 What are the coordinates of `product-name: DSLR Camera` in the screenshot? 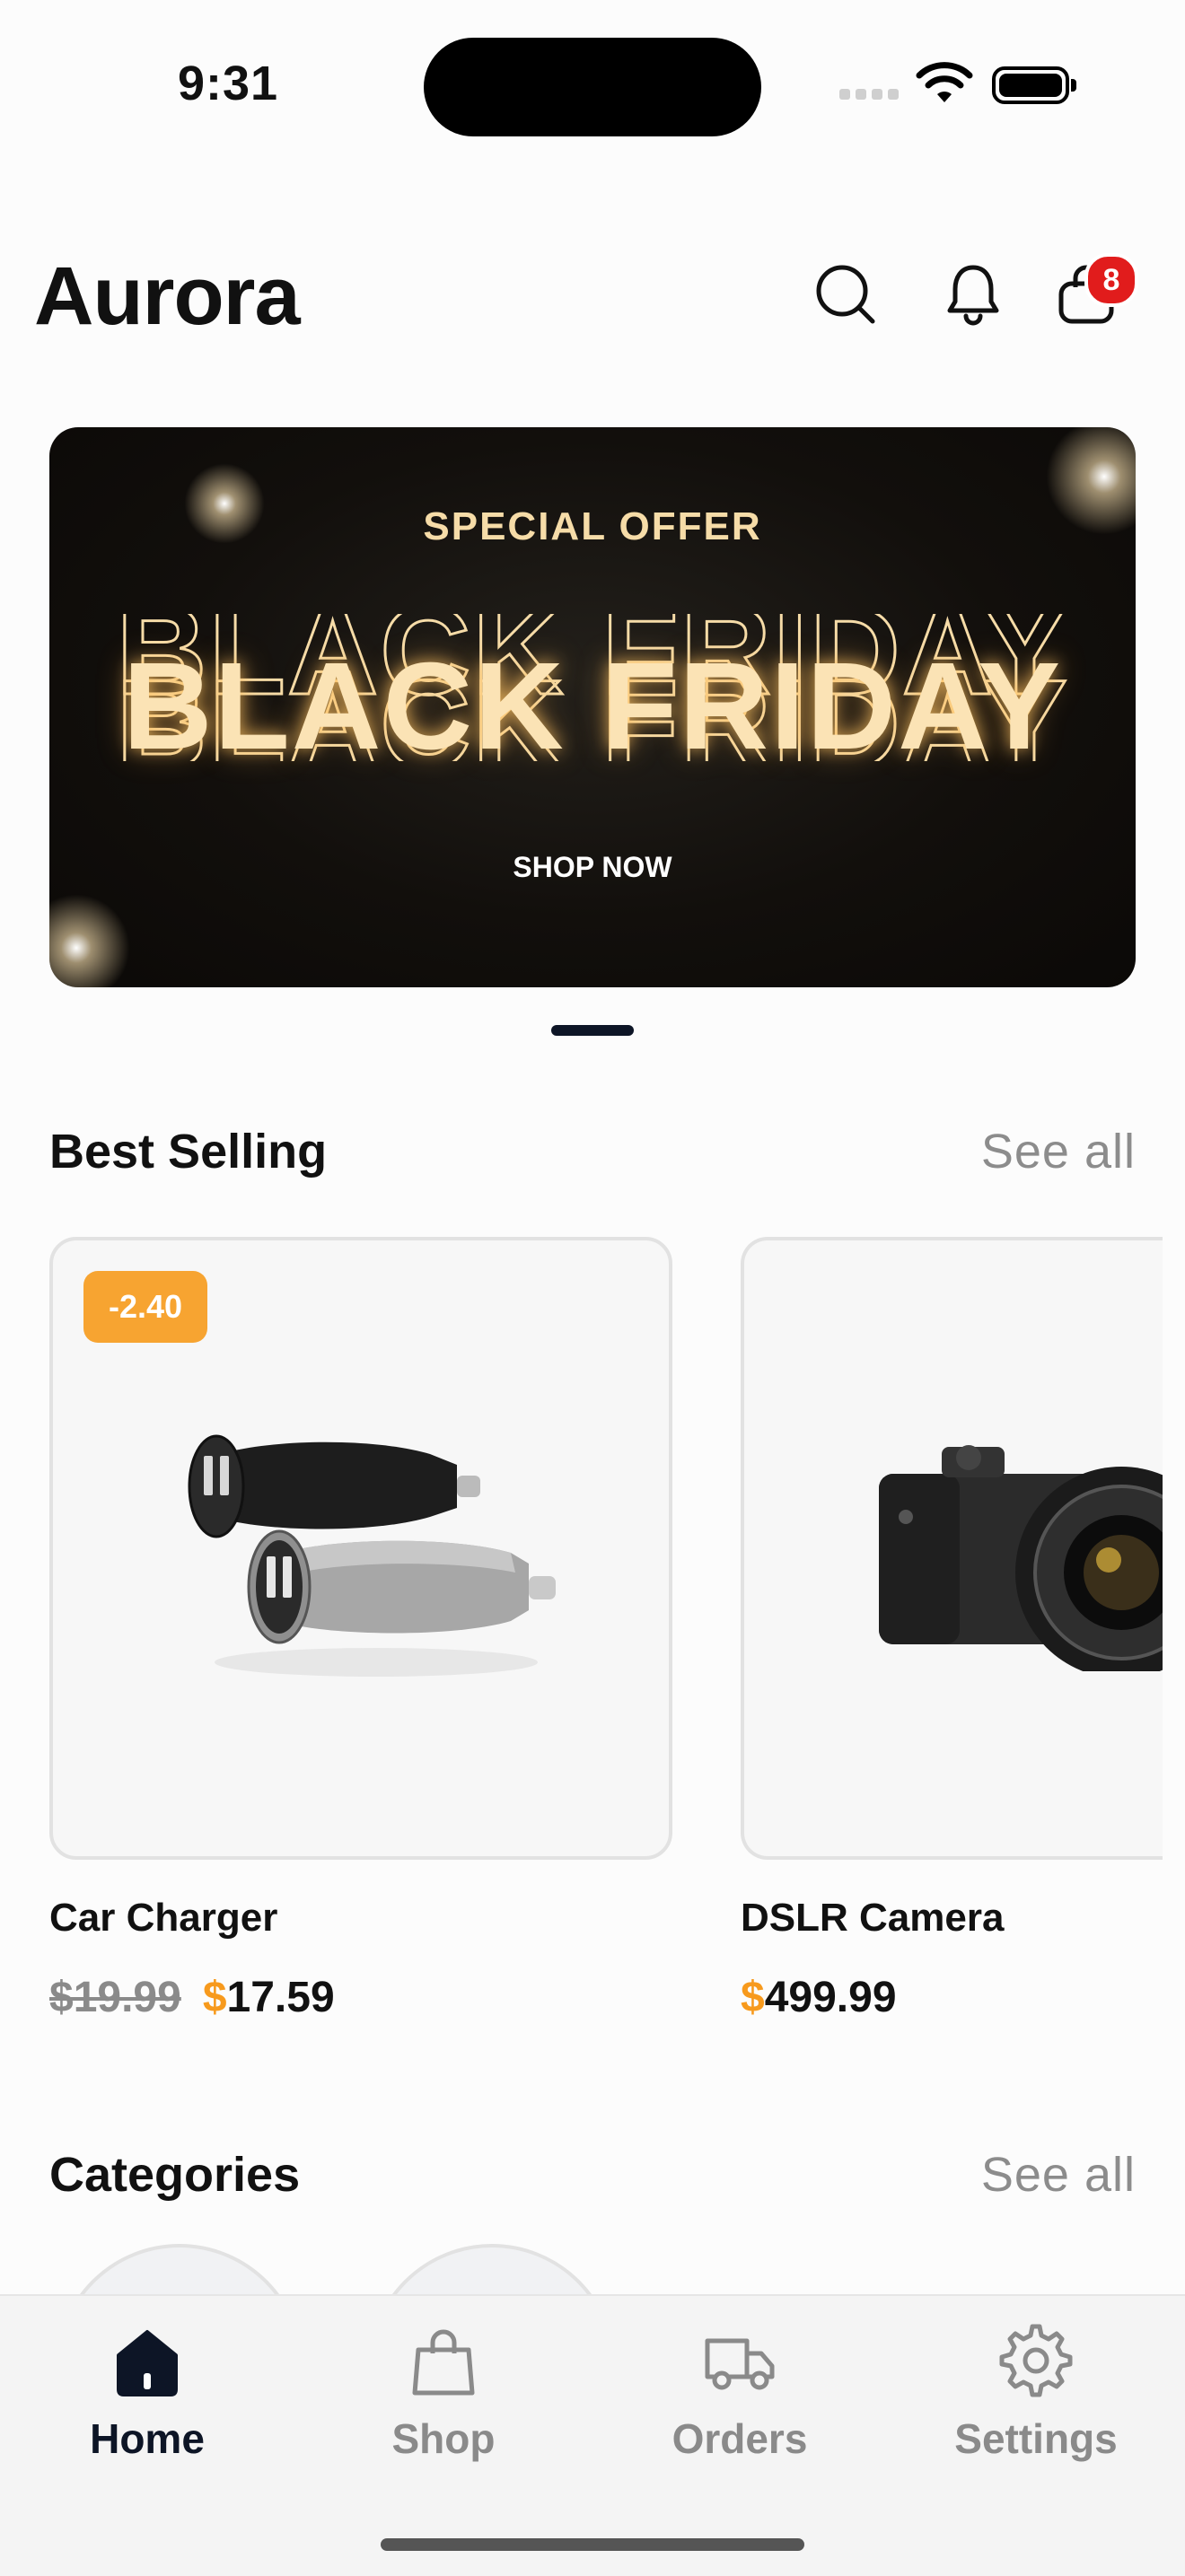 It's located at (872, 1918).